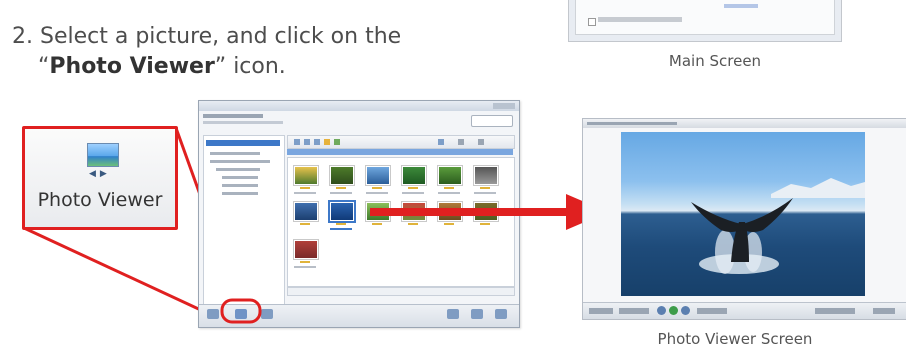  Describe the element at coordinates (661, 310) in the screenshot. I see `prev-icon` at that location.